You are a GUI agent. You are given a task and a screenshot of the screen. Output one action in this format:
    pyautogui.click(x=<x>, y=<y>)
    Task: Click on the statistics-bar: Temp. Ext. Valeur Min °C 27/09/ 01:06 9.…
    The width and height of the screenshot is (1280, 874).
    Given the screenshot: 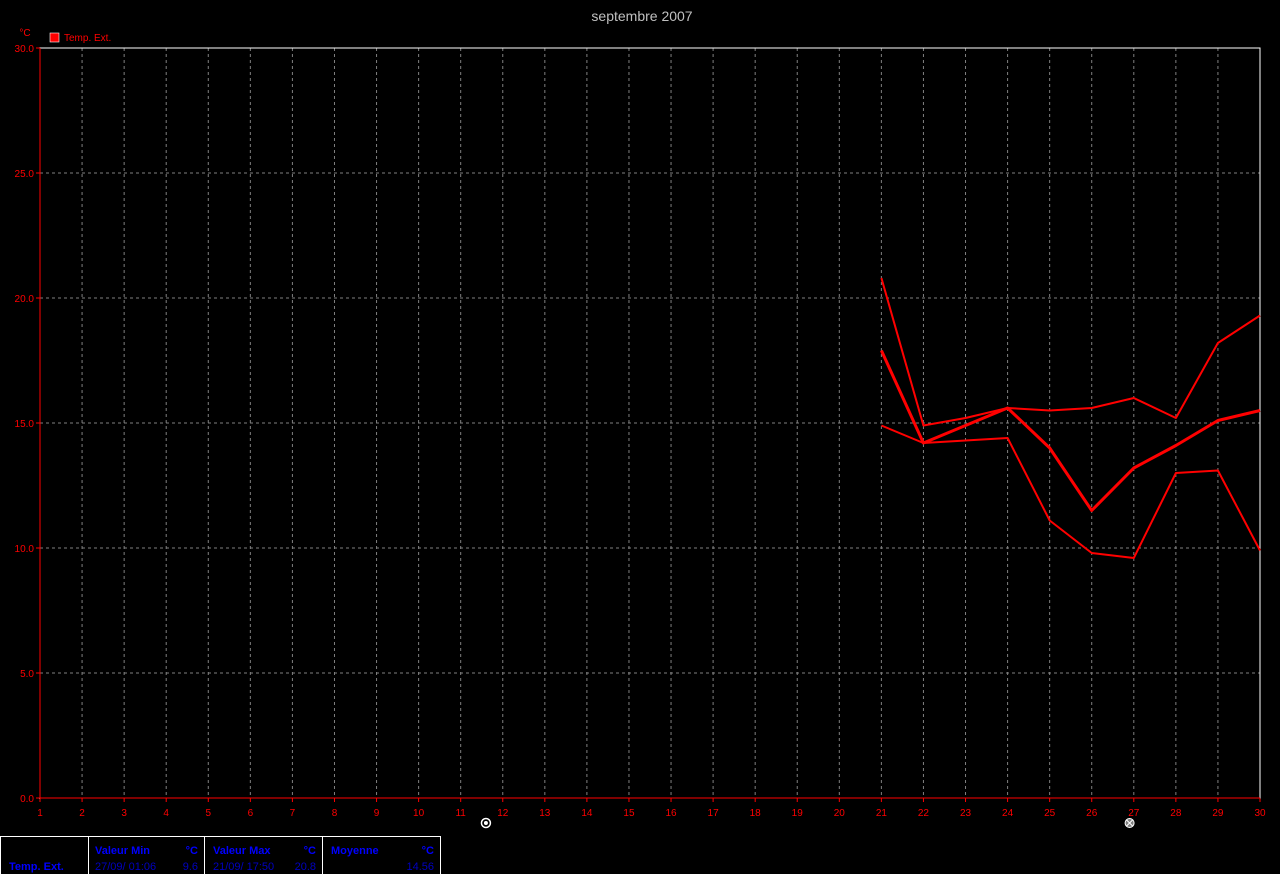 What is the action you would take?
    pyautogui.click(x=640, y=855)
    